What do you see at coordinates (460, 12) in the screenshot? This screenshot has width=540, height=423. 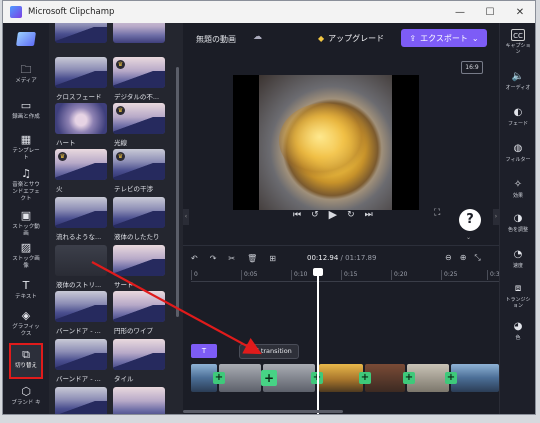 I see `minimize-button: —` at bounding box center [460, 12].